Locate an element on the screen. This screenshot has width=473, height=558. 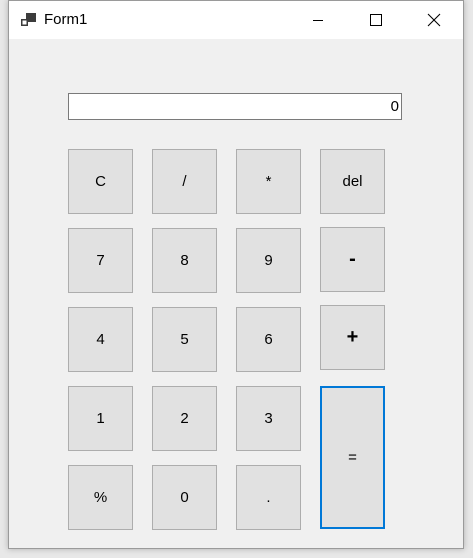
minus-button: - is located at coordinates (352, 259).